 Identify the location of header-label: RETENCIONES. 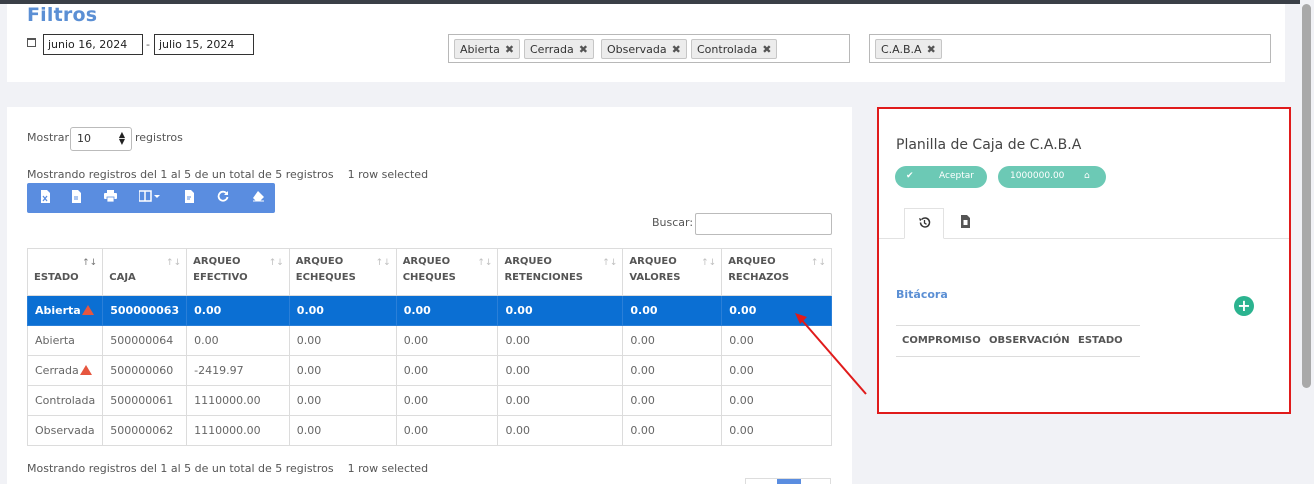
(543, 277).